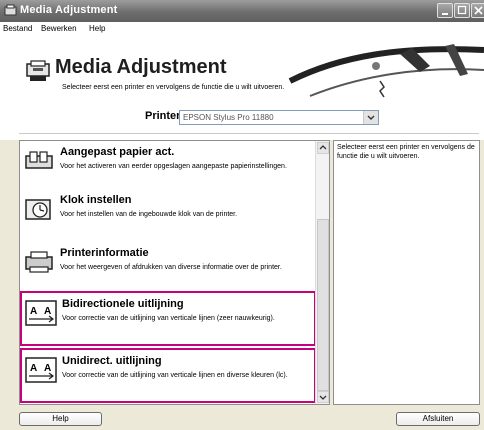 The height and width of the screenshot is (430, 484). I want to click on printer-select-value: EPSON Stylus Pro 11880, so click(228, 117).